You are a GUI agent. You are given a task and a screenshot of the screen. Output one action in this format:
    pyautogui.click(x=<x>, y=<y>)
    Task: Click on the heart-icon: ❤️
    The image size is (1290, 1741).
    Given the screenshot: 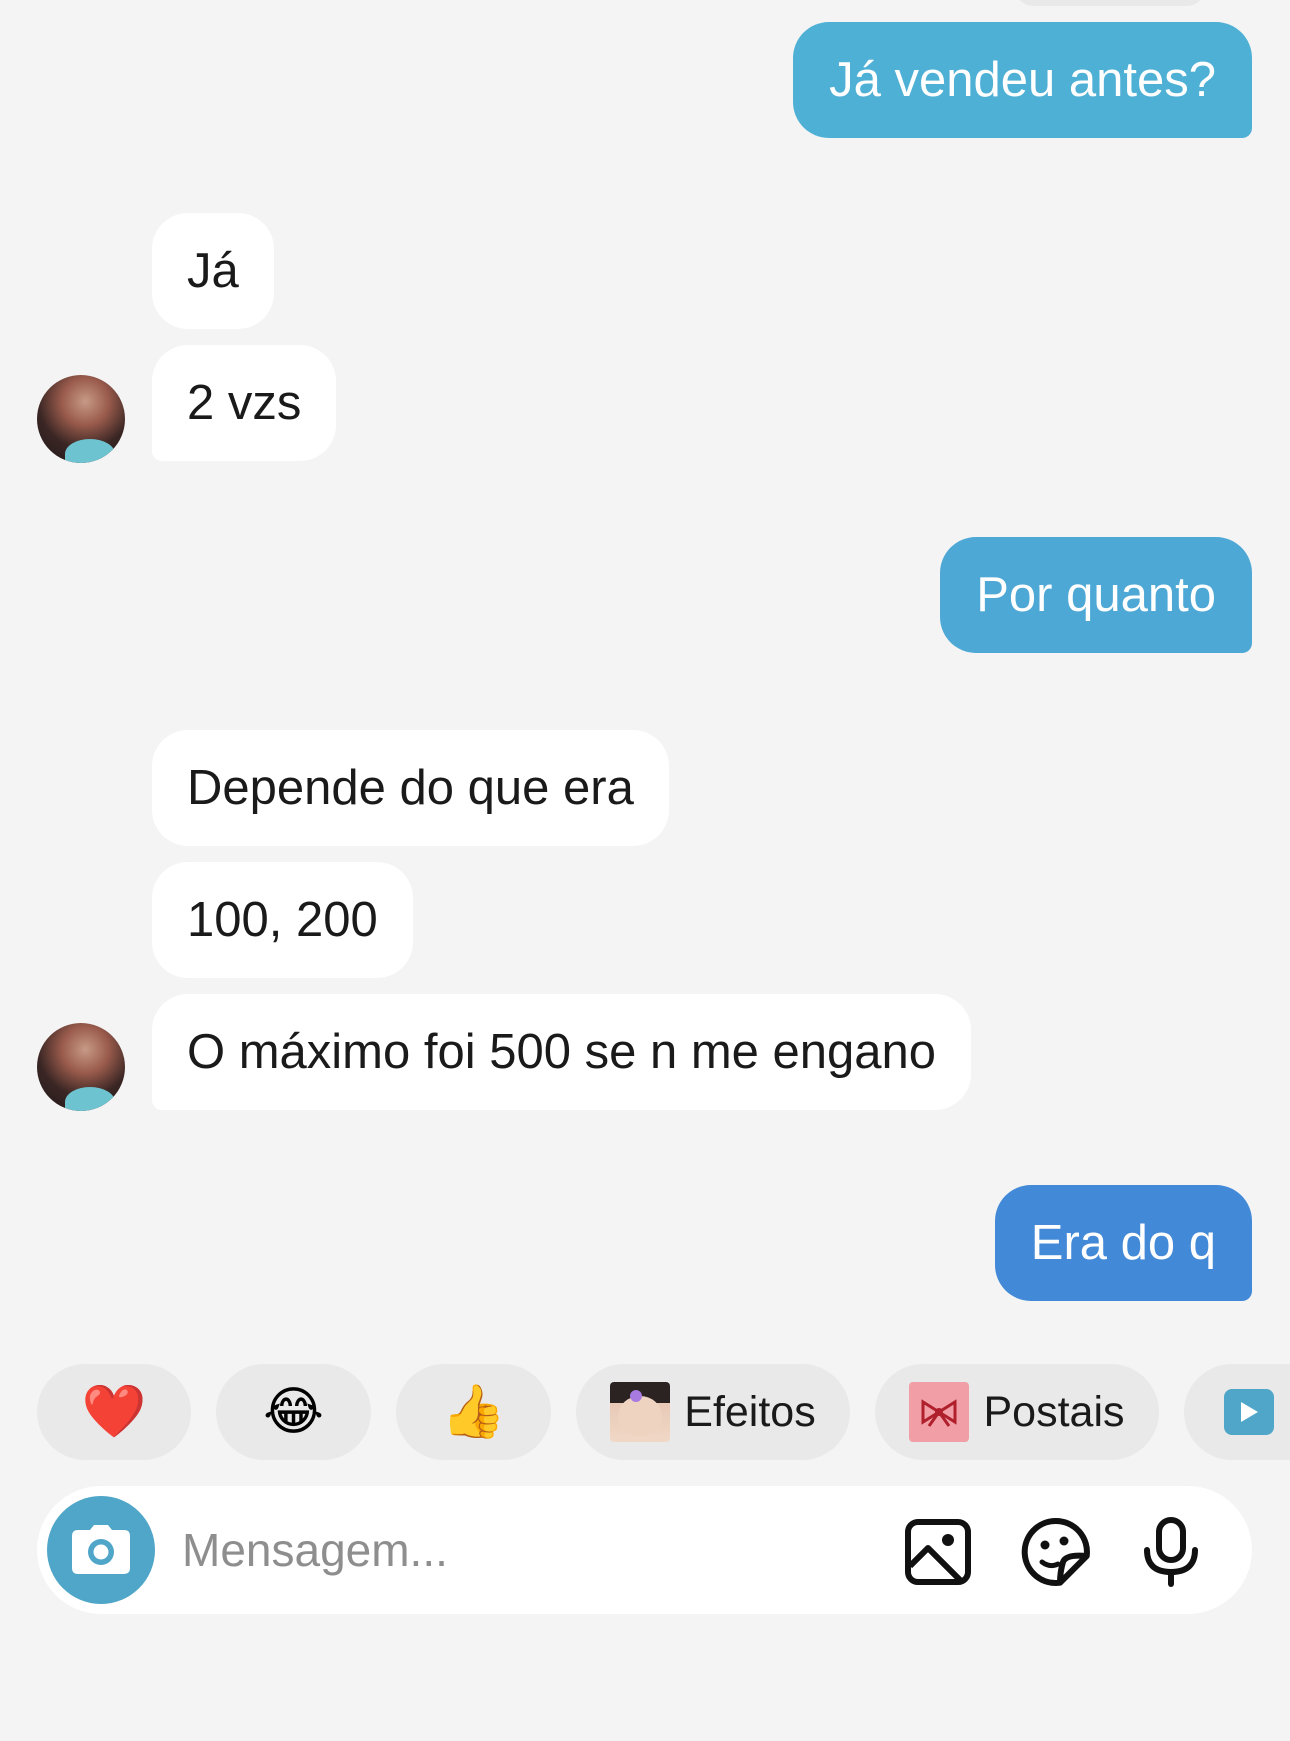 What is the action you would take?
    pyautogui.click(x=114, y=1412)
    